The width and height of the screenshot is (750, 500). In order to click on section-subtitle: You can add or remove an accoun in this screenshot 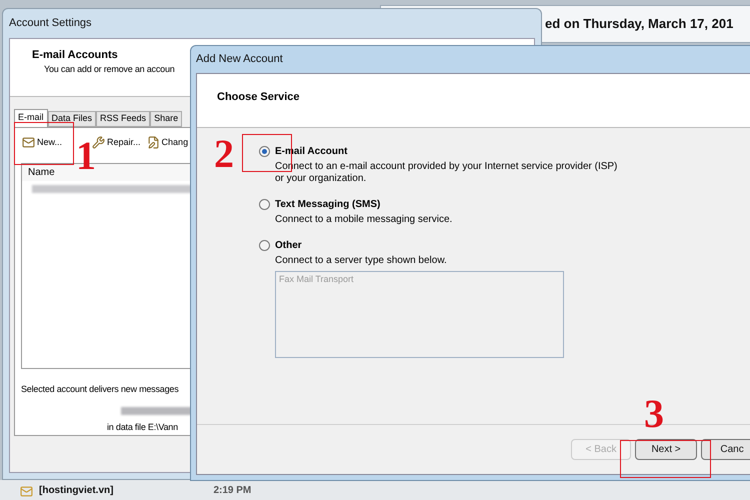, I will do `click(109, 69)`.